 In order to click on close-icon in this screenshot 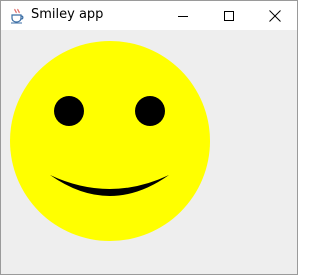, I will do `click(275, 15)`.